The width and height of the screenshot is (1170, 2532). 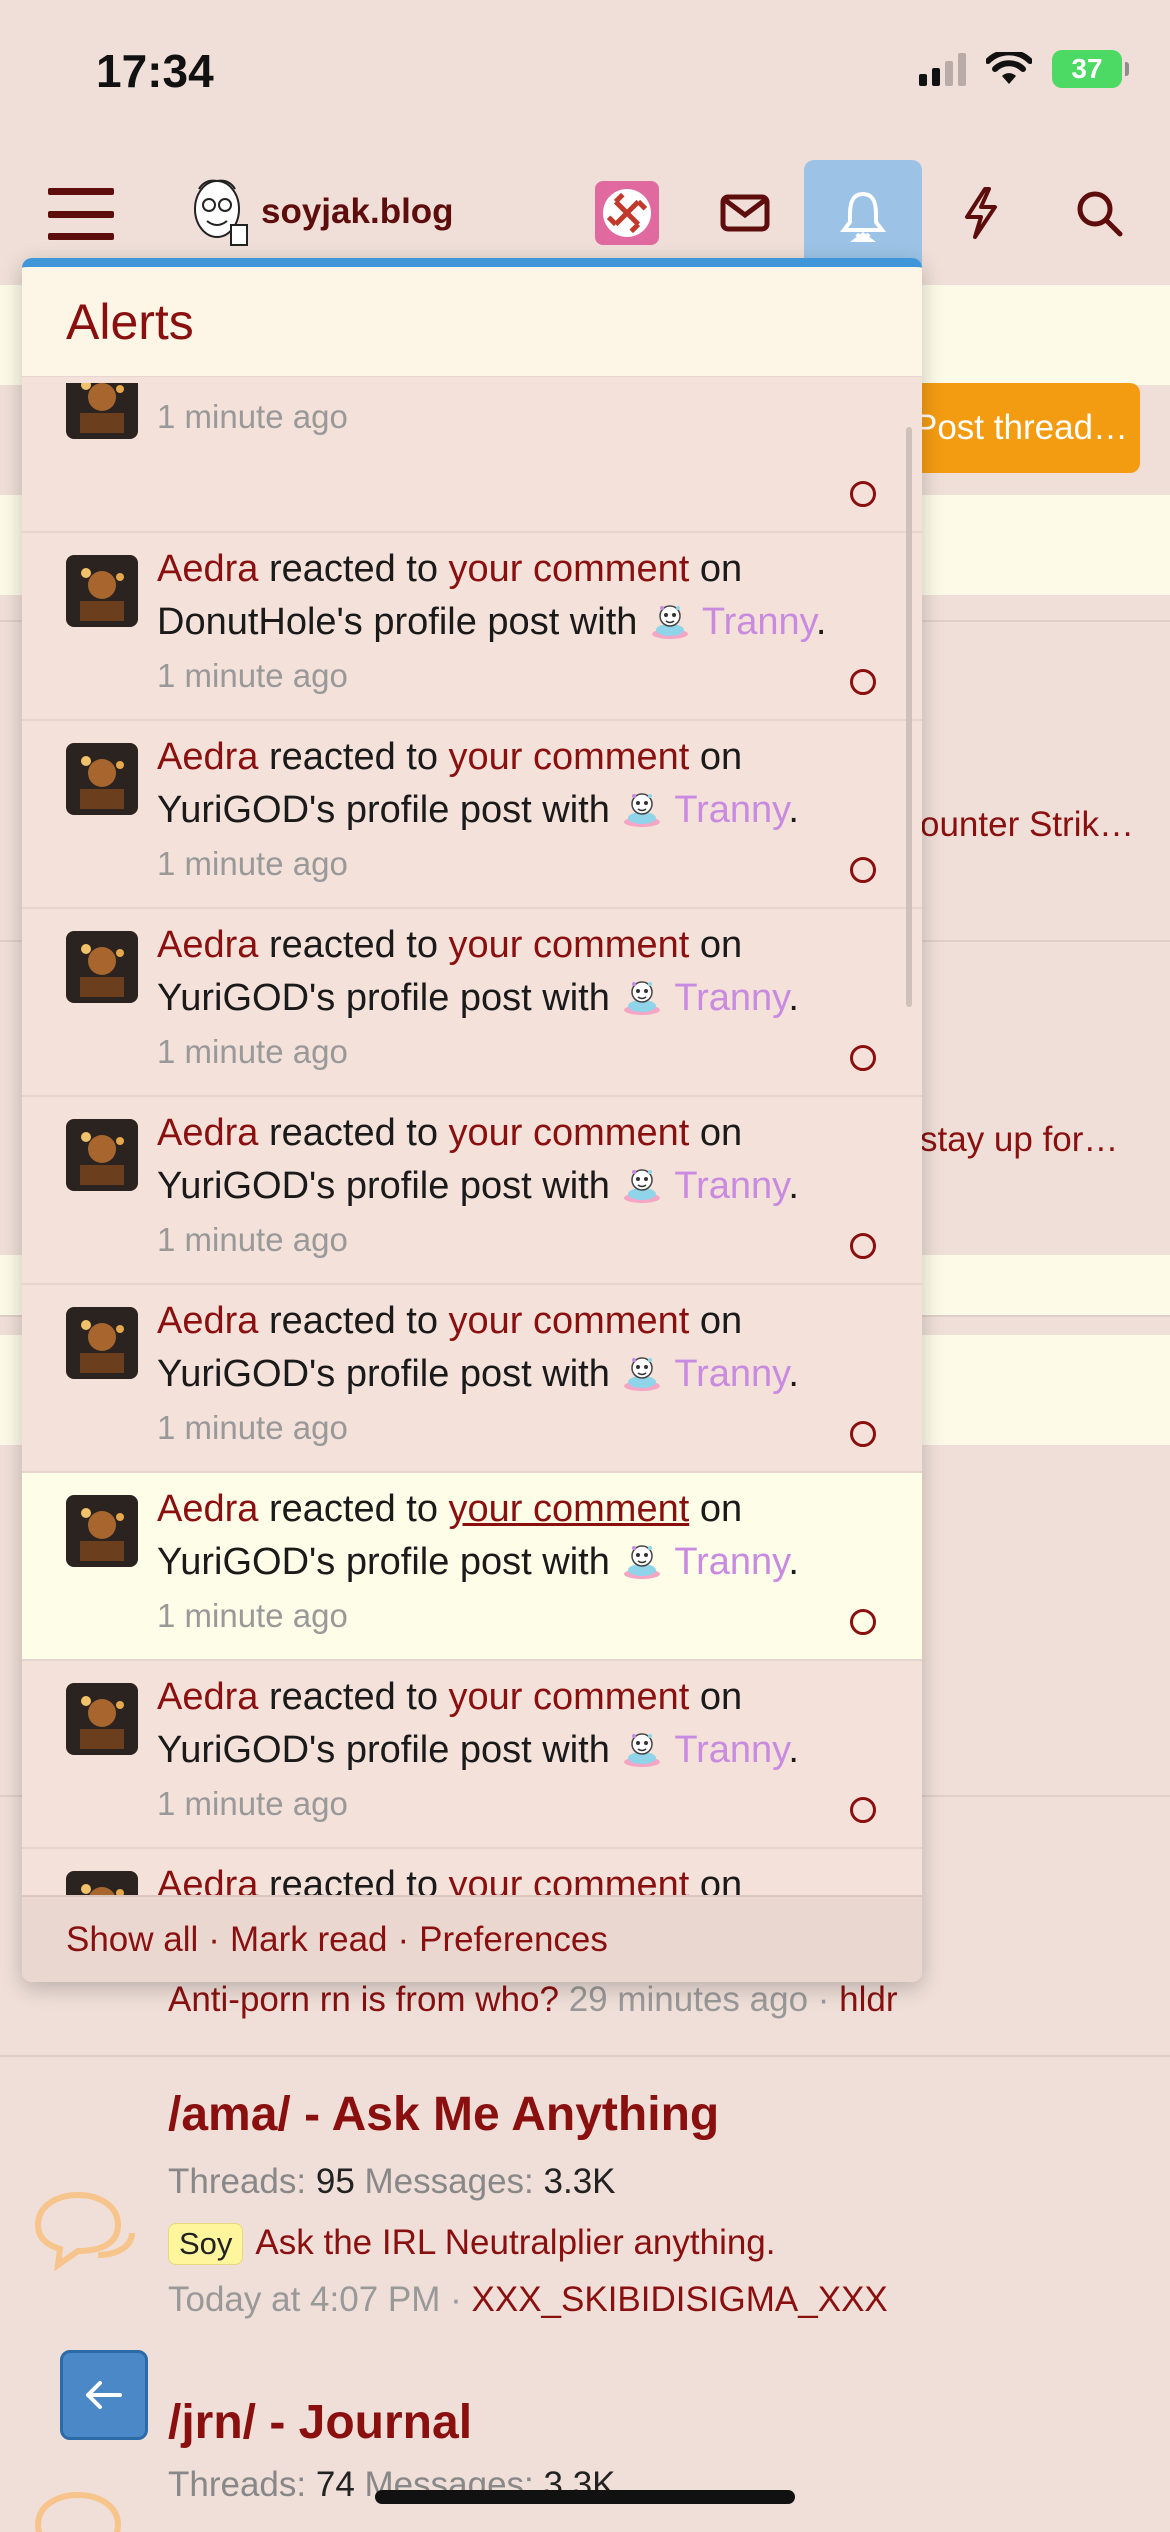 I want to click on latest-thread-meta: Today at 4:07 PM · XXX_SKIBIDISIGMA_XXX, so click(x=528, y=2299).